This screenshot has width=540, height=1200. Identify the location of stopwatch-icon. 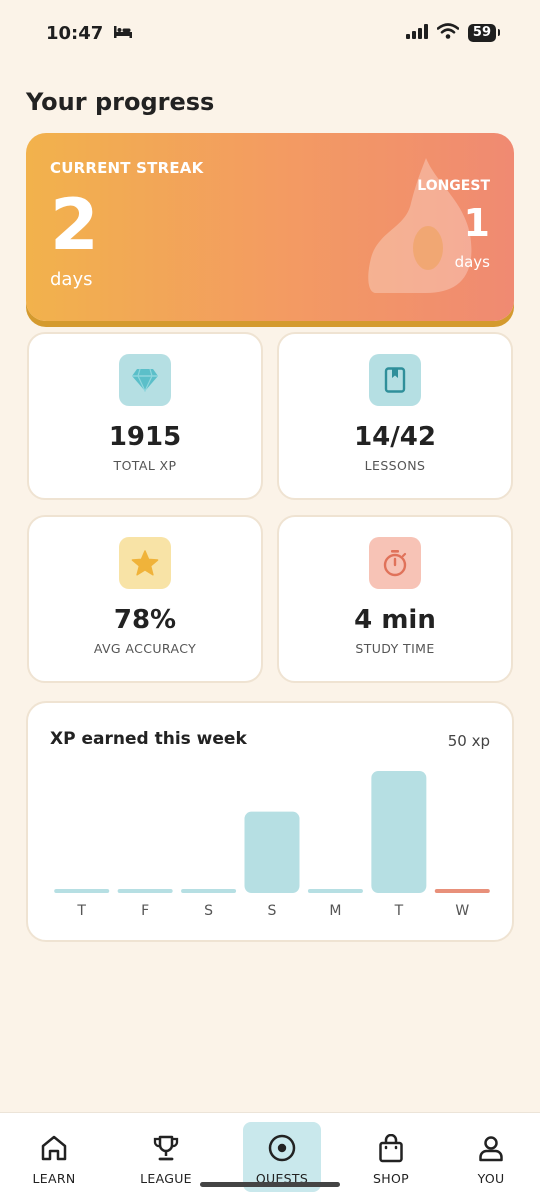
(395, 563).